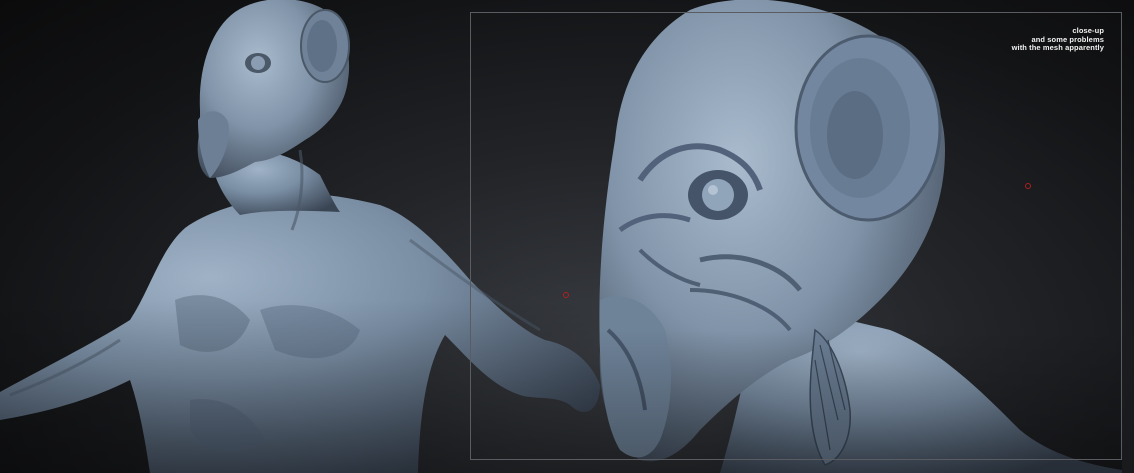  What do you see at coordinates (1057, 47) in the screenshot?
I see `note-line: with the mesh apparently` at bounding box center [1057, 47].